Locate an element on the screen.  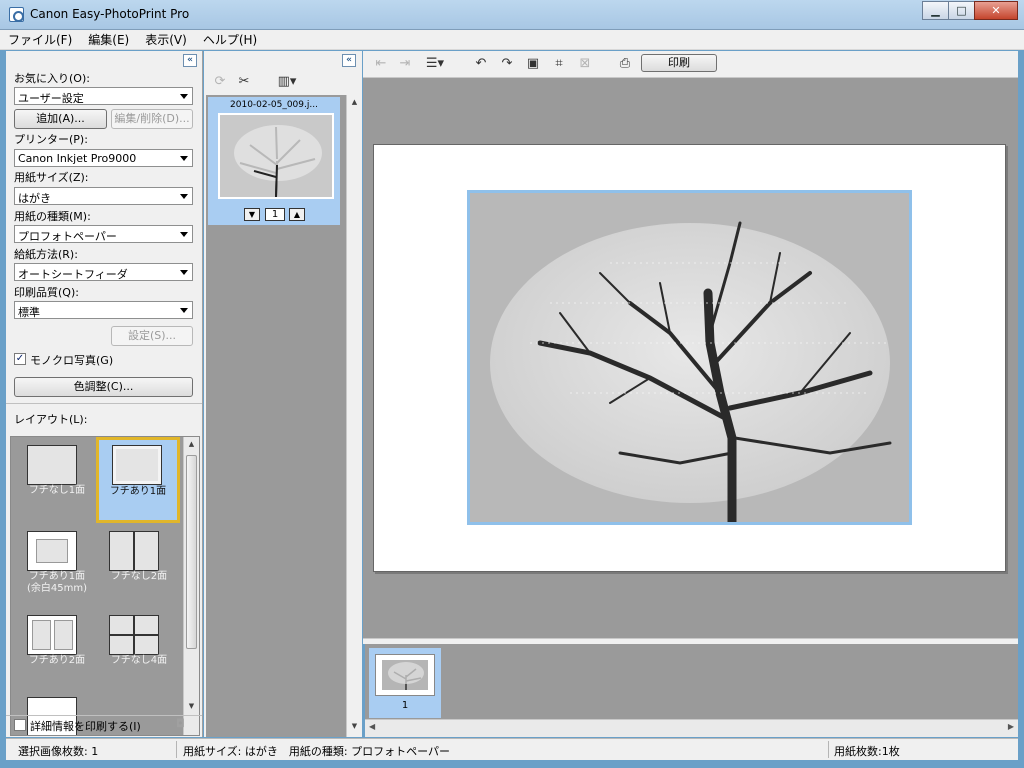
delete-icon: ⊠ is located at coordinates (585, 64).